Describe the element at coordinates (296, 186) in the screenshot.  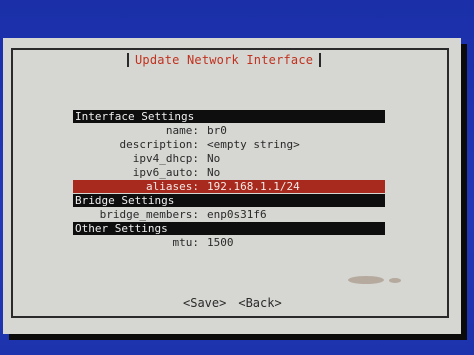
I see `field-value-aliases: 192.168.1.1/24` at that location.